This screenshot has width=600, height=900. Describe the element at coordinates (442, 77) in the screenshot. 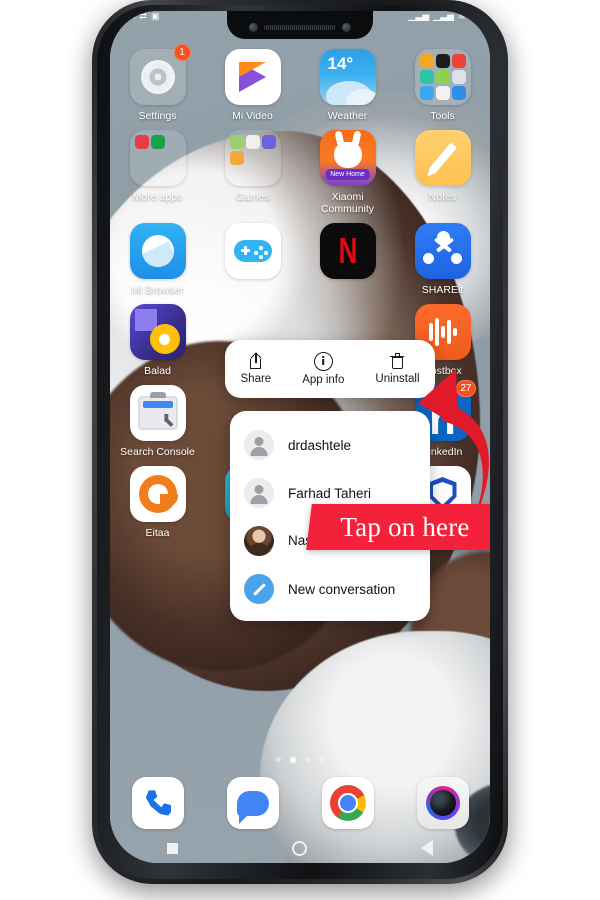

I see `tools-folder-icon` at that location.